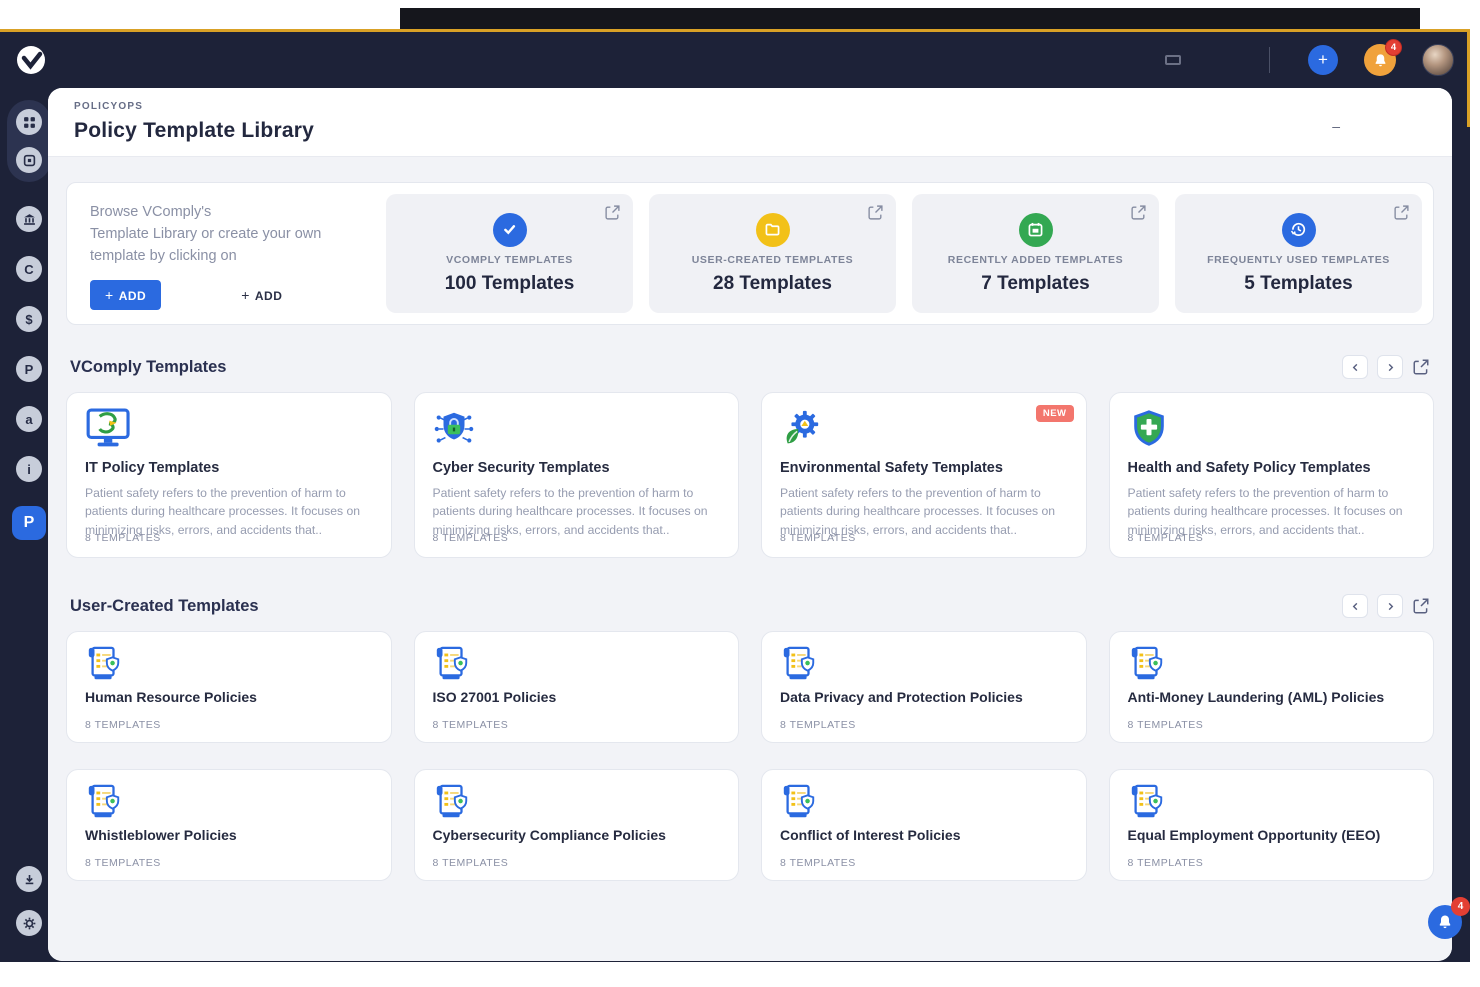  Describe the element at coordinates (29, 219) in the screenshot. I see `bank-icon` at that location.